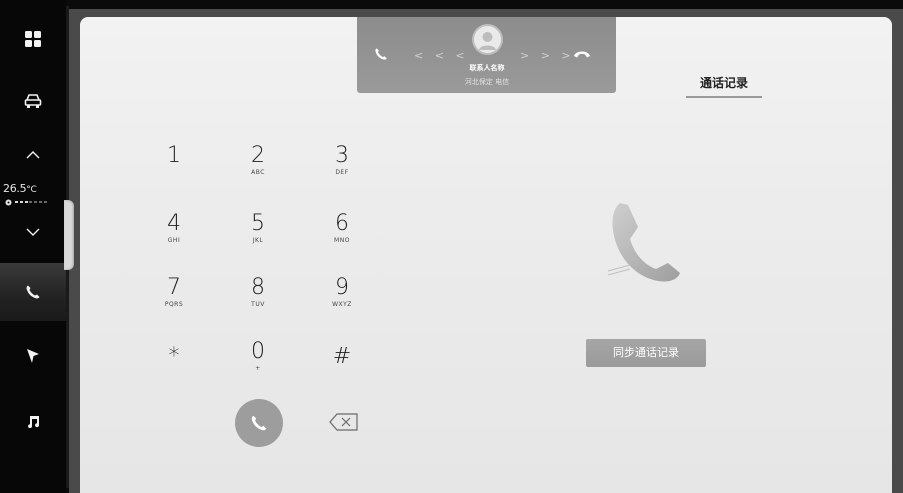 This screenshot has height=493, width=903. Describe the element at coordinates (342, 304) in the screenshot. I see `key-letters: WXYZ` at that location.